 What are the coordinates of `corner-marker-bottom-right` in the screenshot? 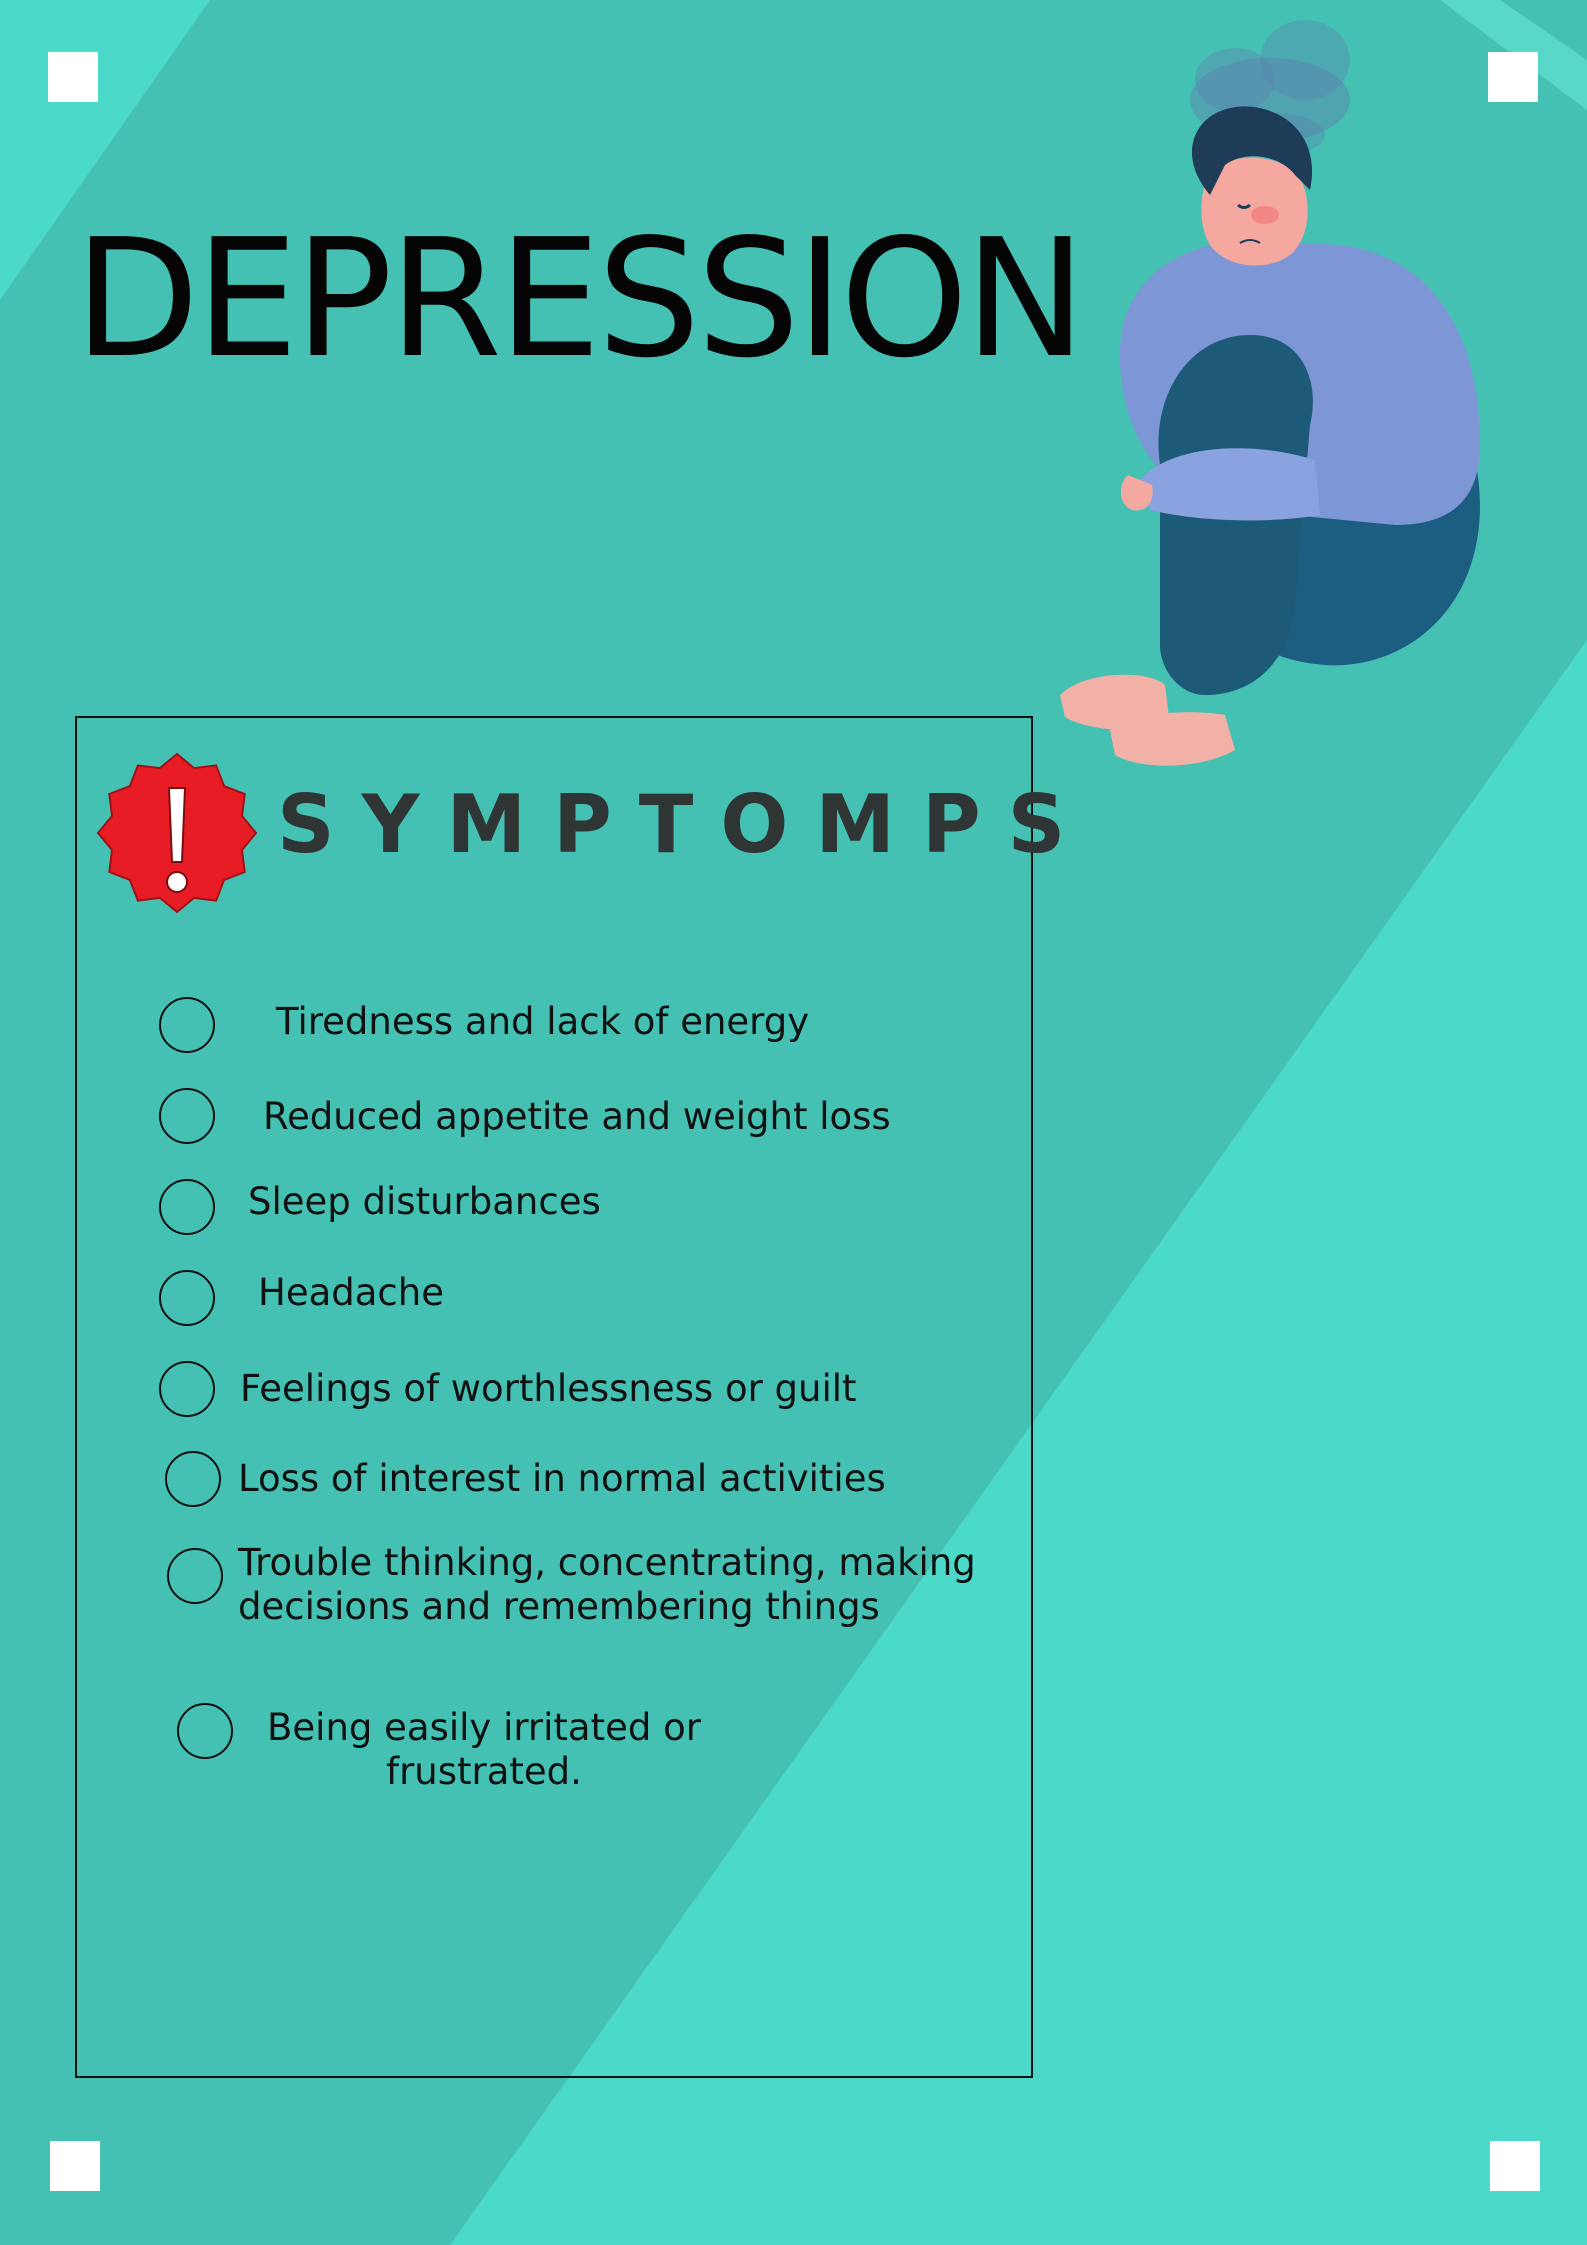 It's located at (1515, 2166).